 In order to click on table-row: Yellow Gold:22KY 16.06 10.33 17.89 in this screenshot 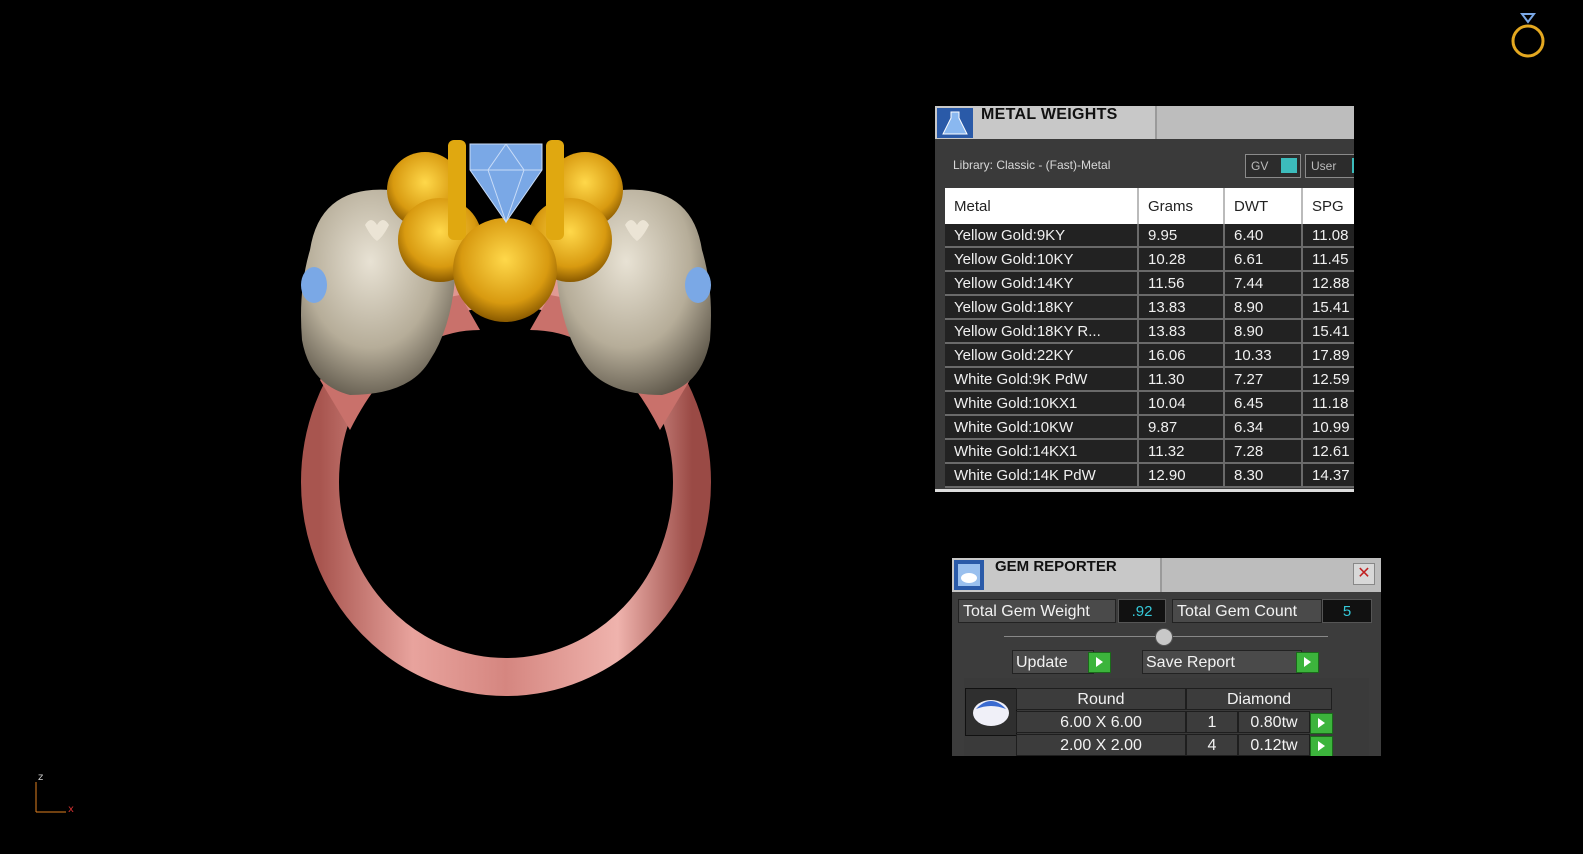, I will do `click(1149, 355)`.